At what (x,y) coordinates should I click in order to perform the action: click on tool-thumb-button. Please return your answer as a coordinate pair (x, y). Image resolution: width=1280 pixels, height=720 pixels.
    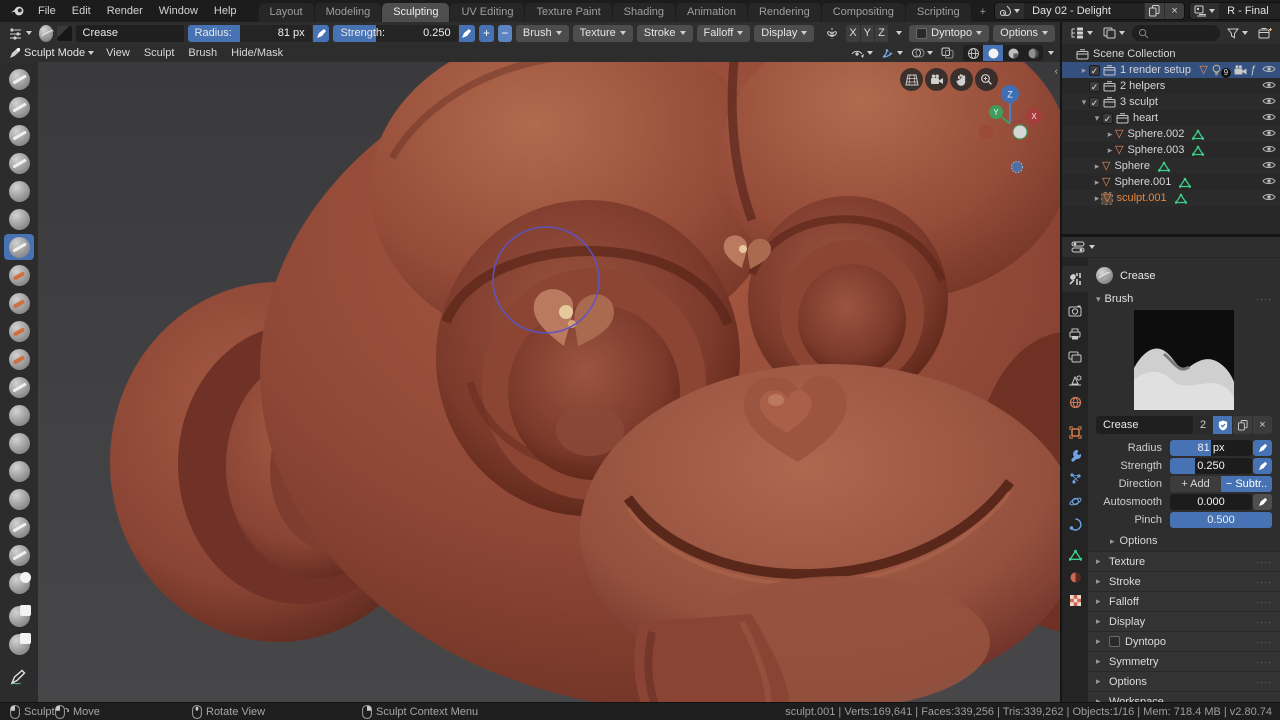
    Looking at the image, I should click on (19, 499).